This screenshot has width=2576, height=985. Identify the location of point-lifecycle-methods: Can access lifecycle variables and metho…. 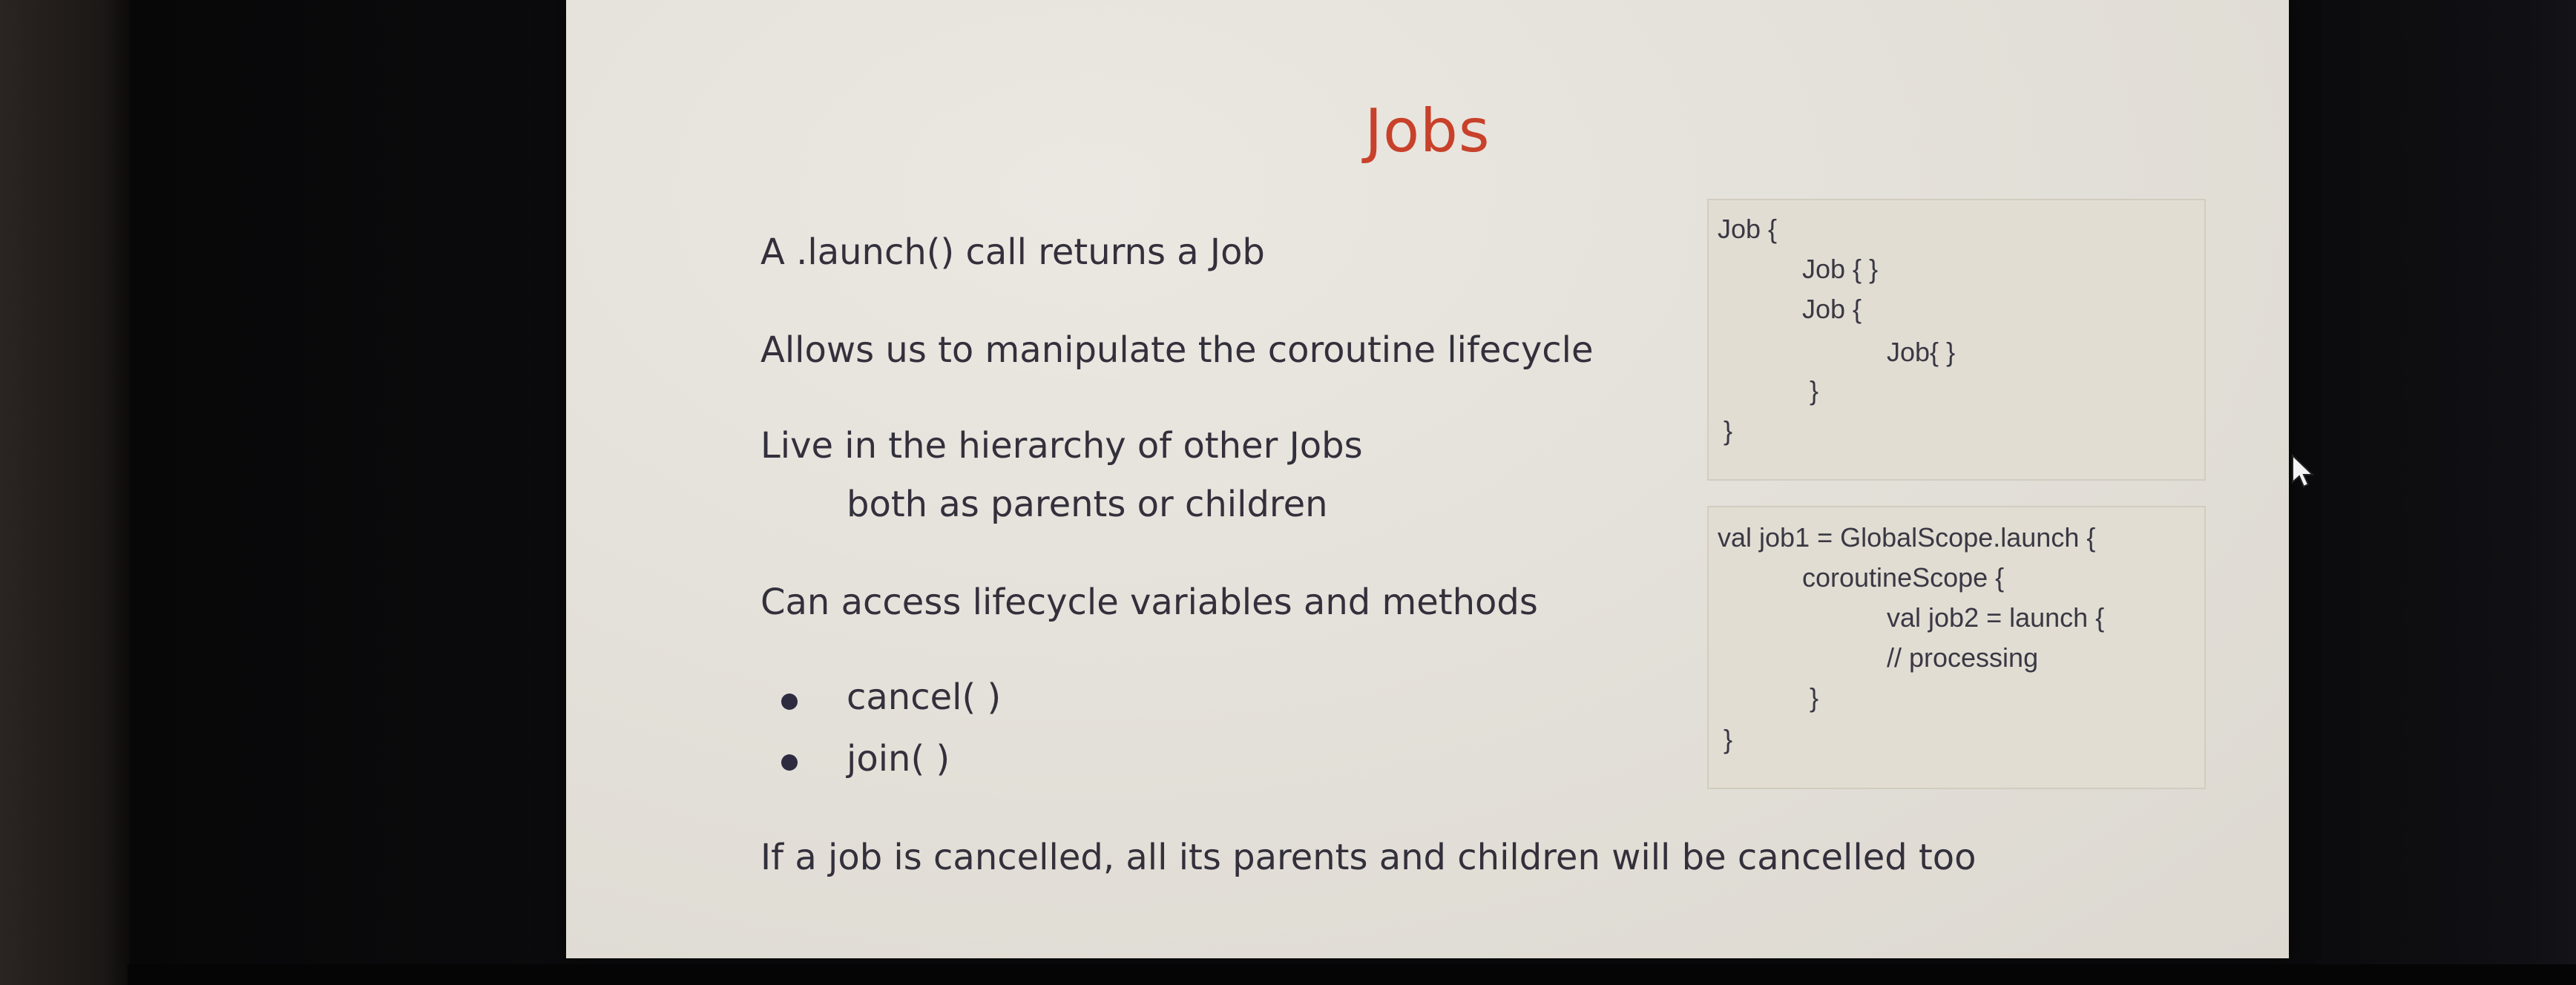
(1149, 602).